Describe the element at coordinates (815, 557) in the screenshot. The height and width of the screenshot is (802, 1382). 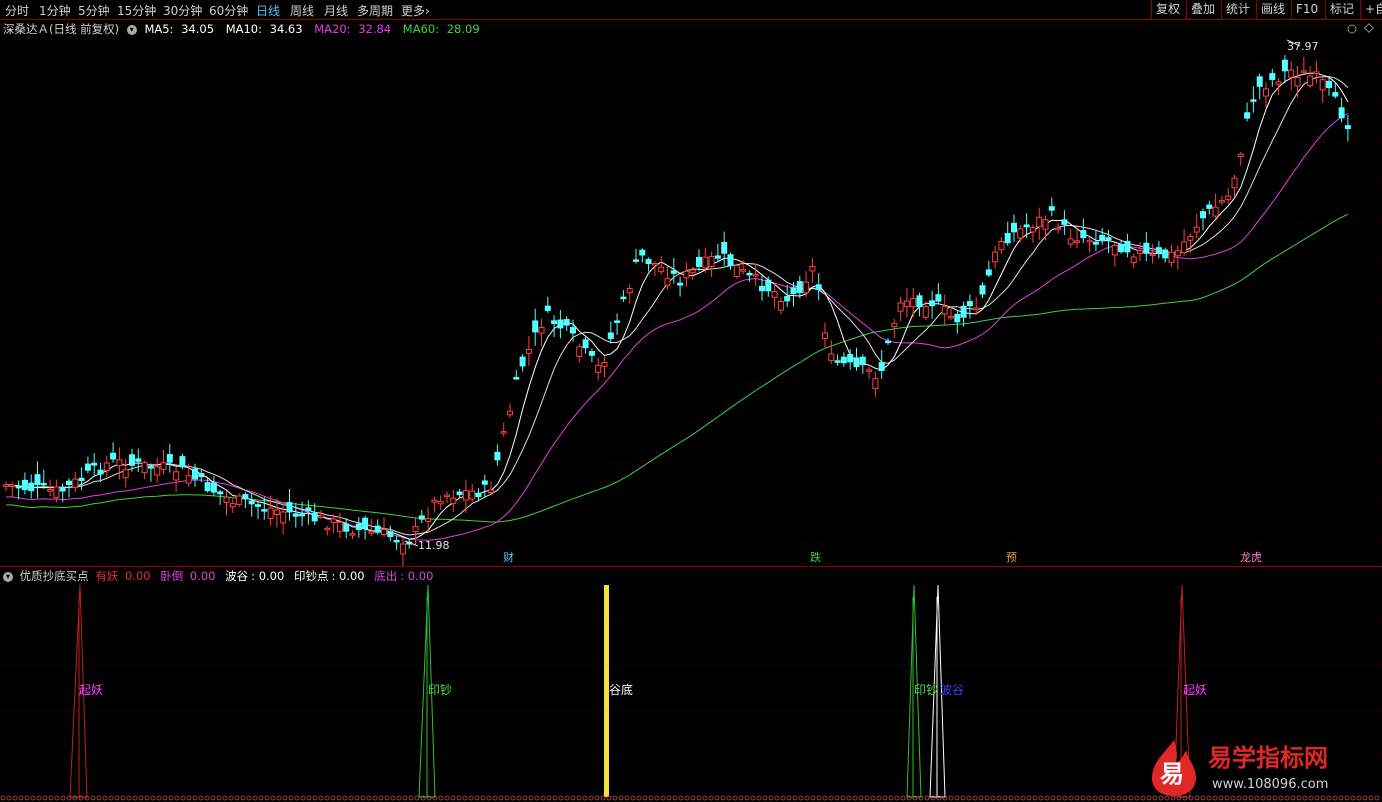
I see `event-marker-die: 跌` at that location.